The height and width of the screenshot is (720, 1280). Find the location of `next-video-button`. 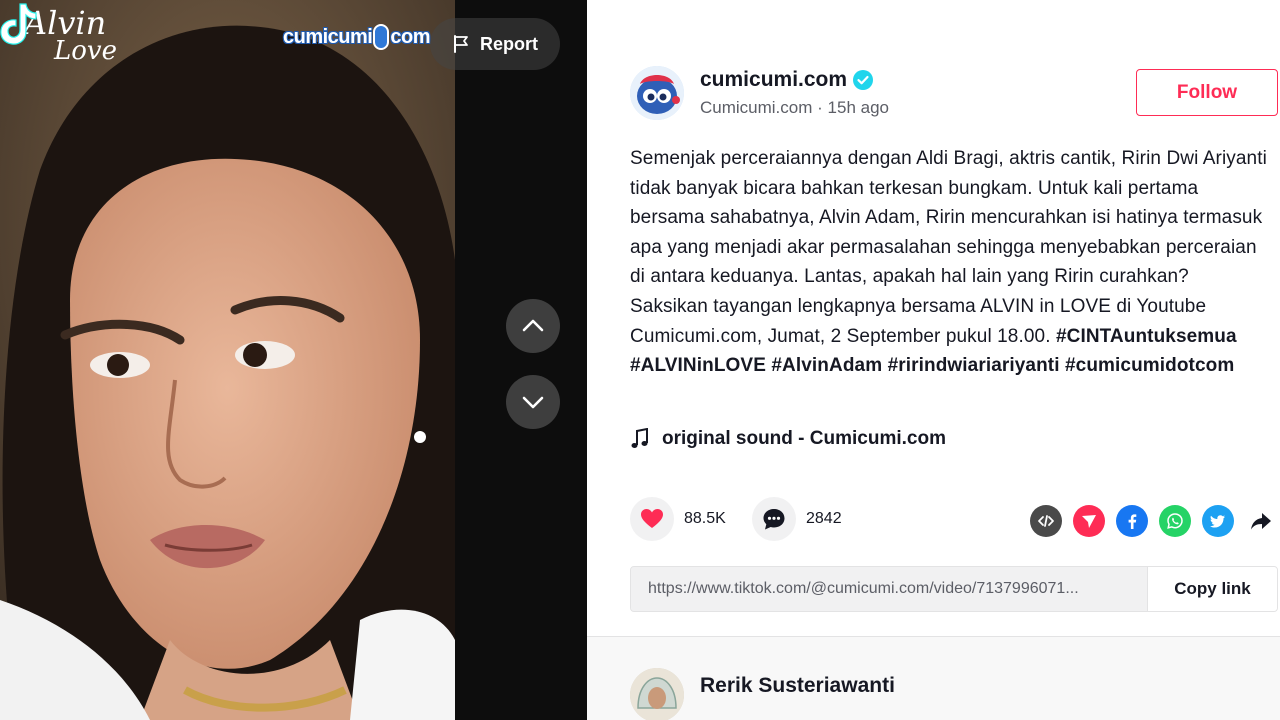

next-video-button is located at coordinates (533, 402).